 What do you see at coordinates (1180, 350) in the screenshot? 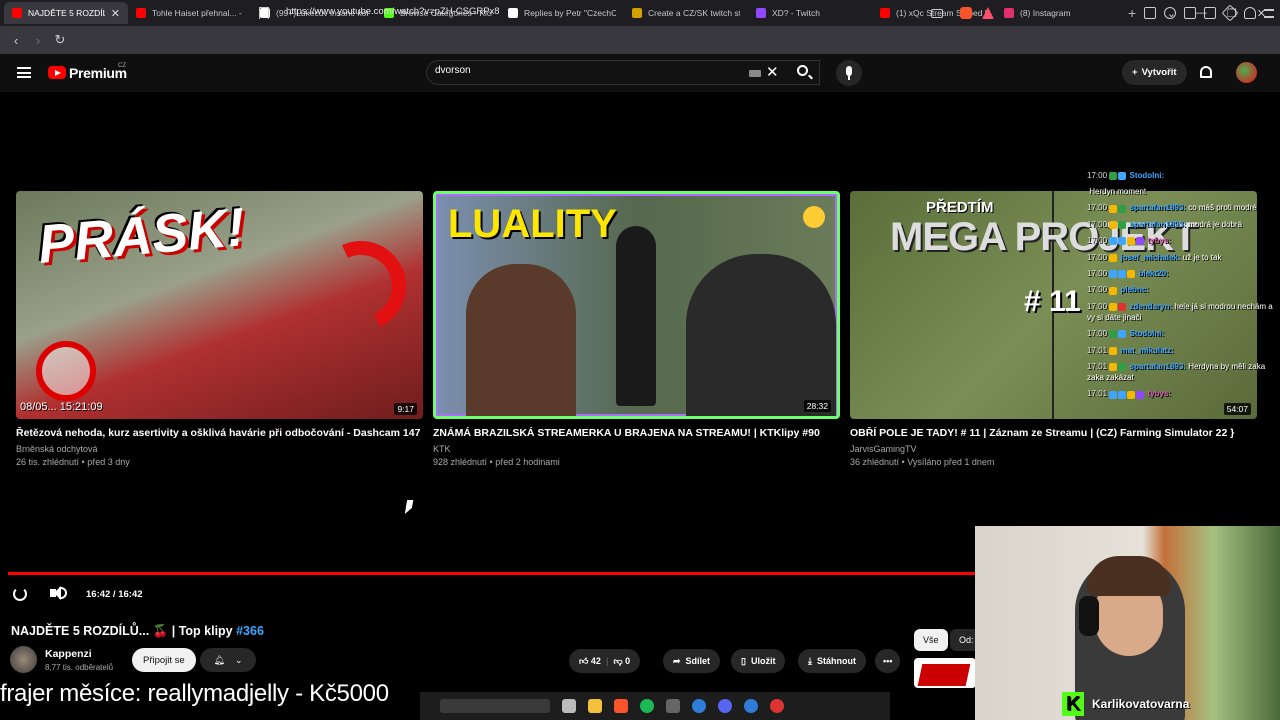
I see `chat-message: 17:01 mat_mikulatz:` at bounding box center [1180, 350].